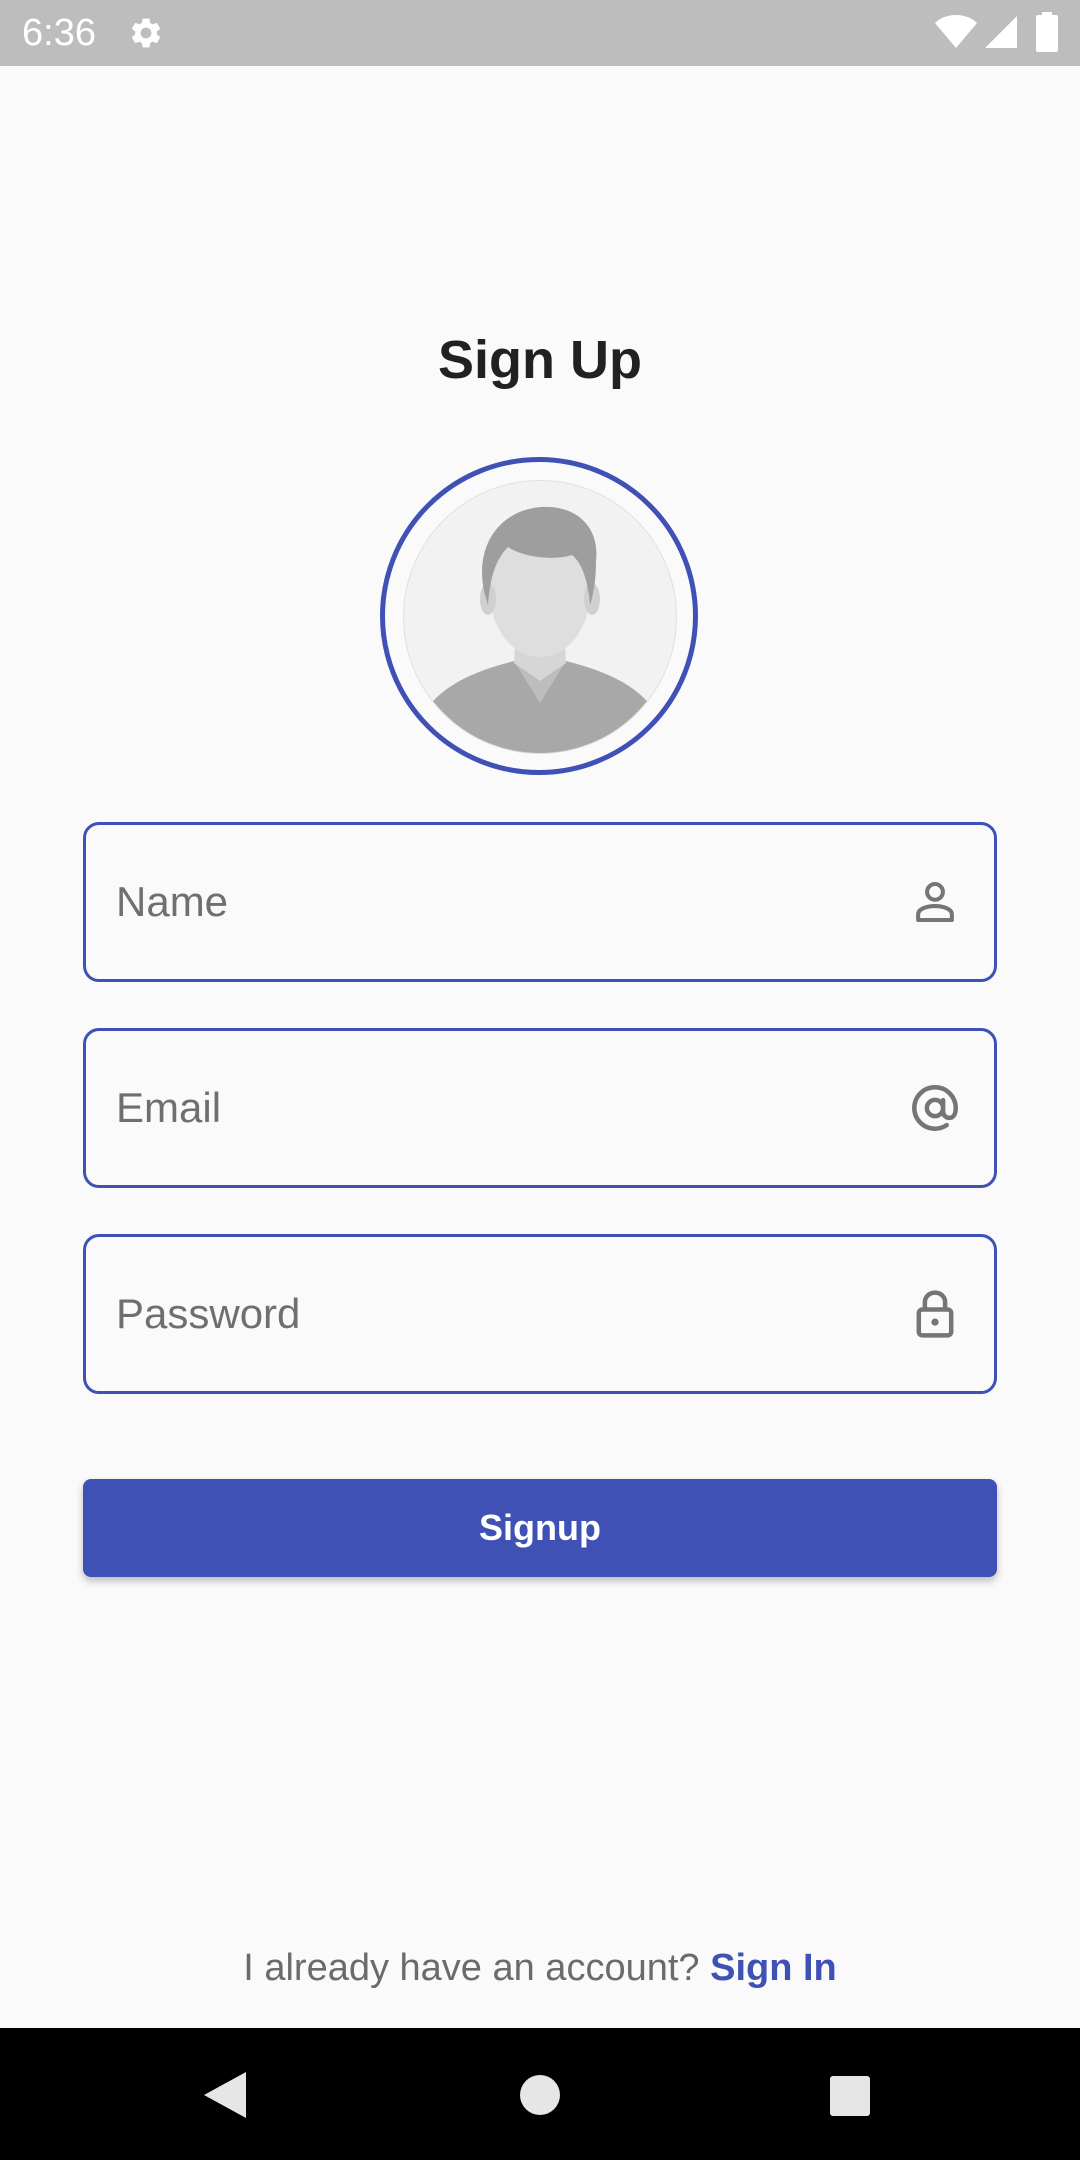 This screenshot has width=1080, height=2160. Describe the element at coordinates (935, 1314) in the screenshot. I see `lock-icon` at that location.